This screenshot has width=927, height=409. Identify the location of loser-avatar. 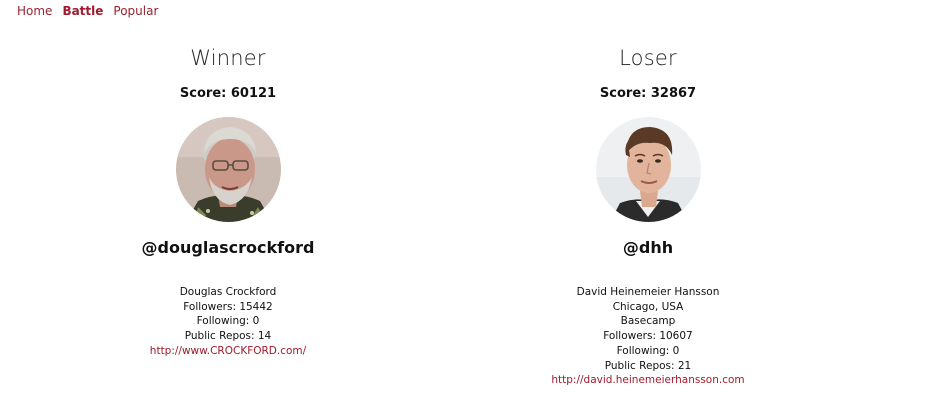
(648, 169).